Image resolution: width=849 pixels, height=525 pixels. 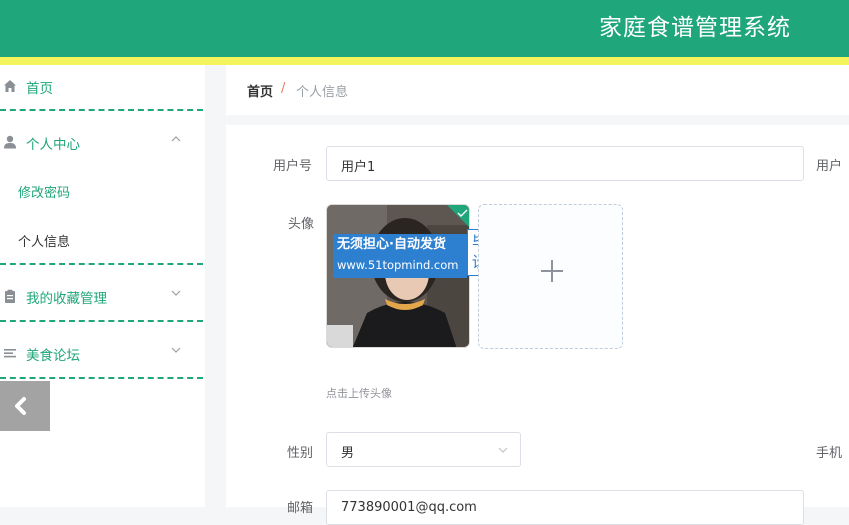 What do you see at coordinates (44, 240) in the screenshot?
I see `sidebar-subitem-personal-info: 个人信息` at bounding box center [44, 240].